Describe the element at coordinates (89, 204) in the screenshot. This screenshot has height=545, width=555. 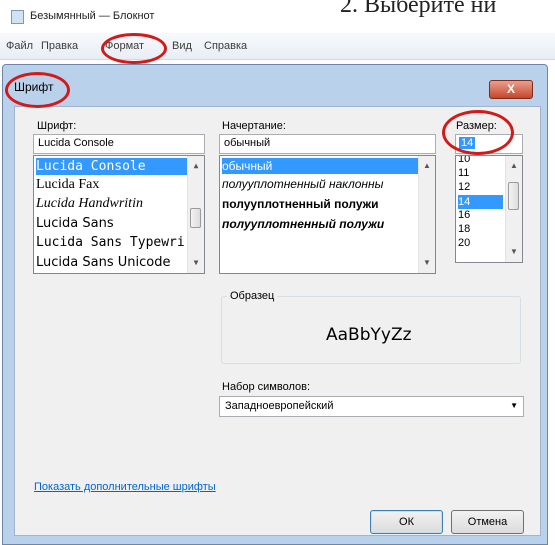
I see `font-list-item: Lucida Handwritin` at that location.